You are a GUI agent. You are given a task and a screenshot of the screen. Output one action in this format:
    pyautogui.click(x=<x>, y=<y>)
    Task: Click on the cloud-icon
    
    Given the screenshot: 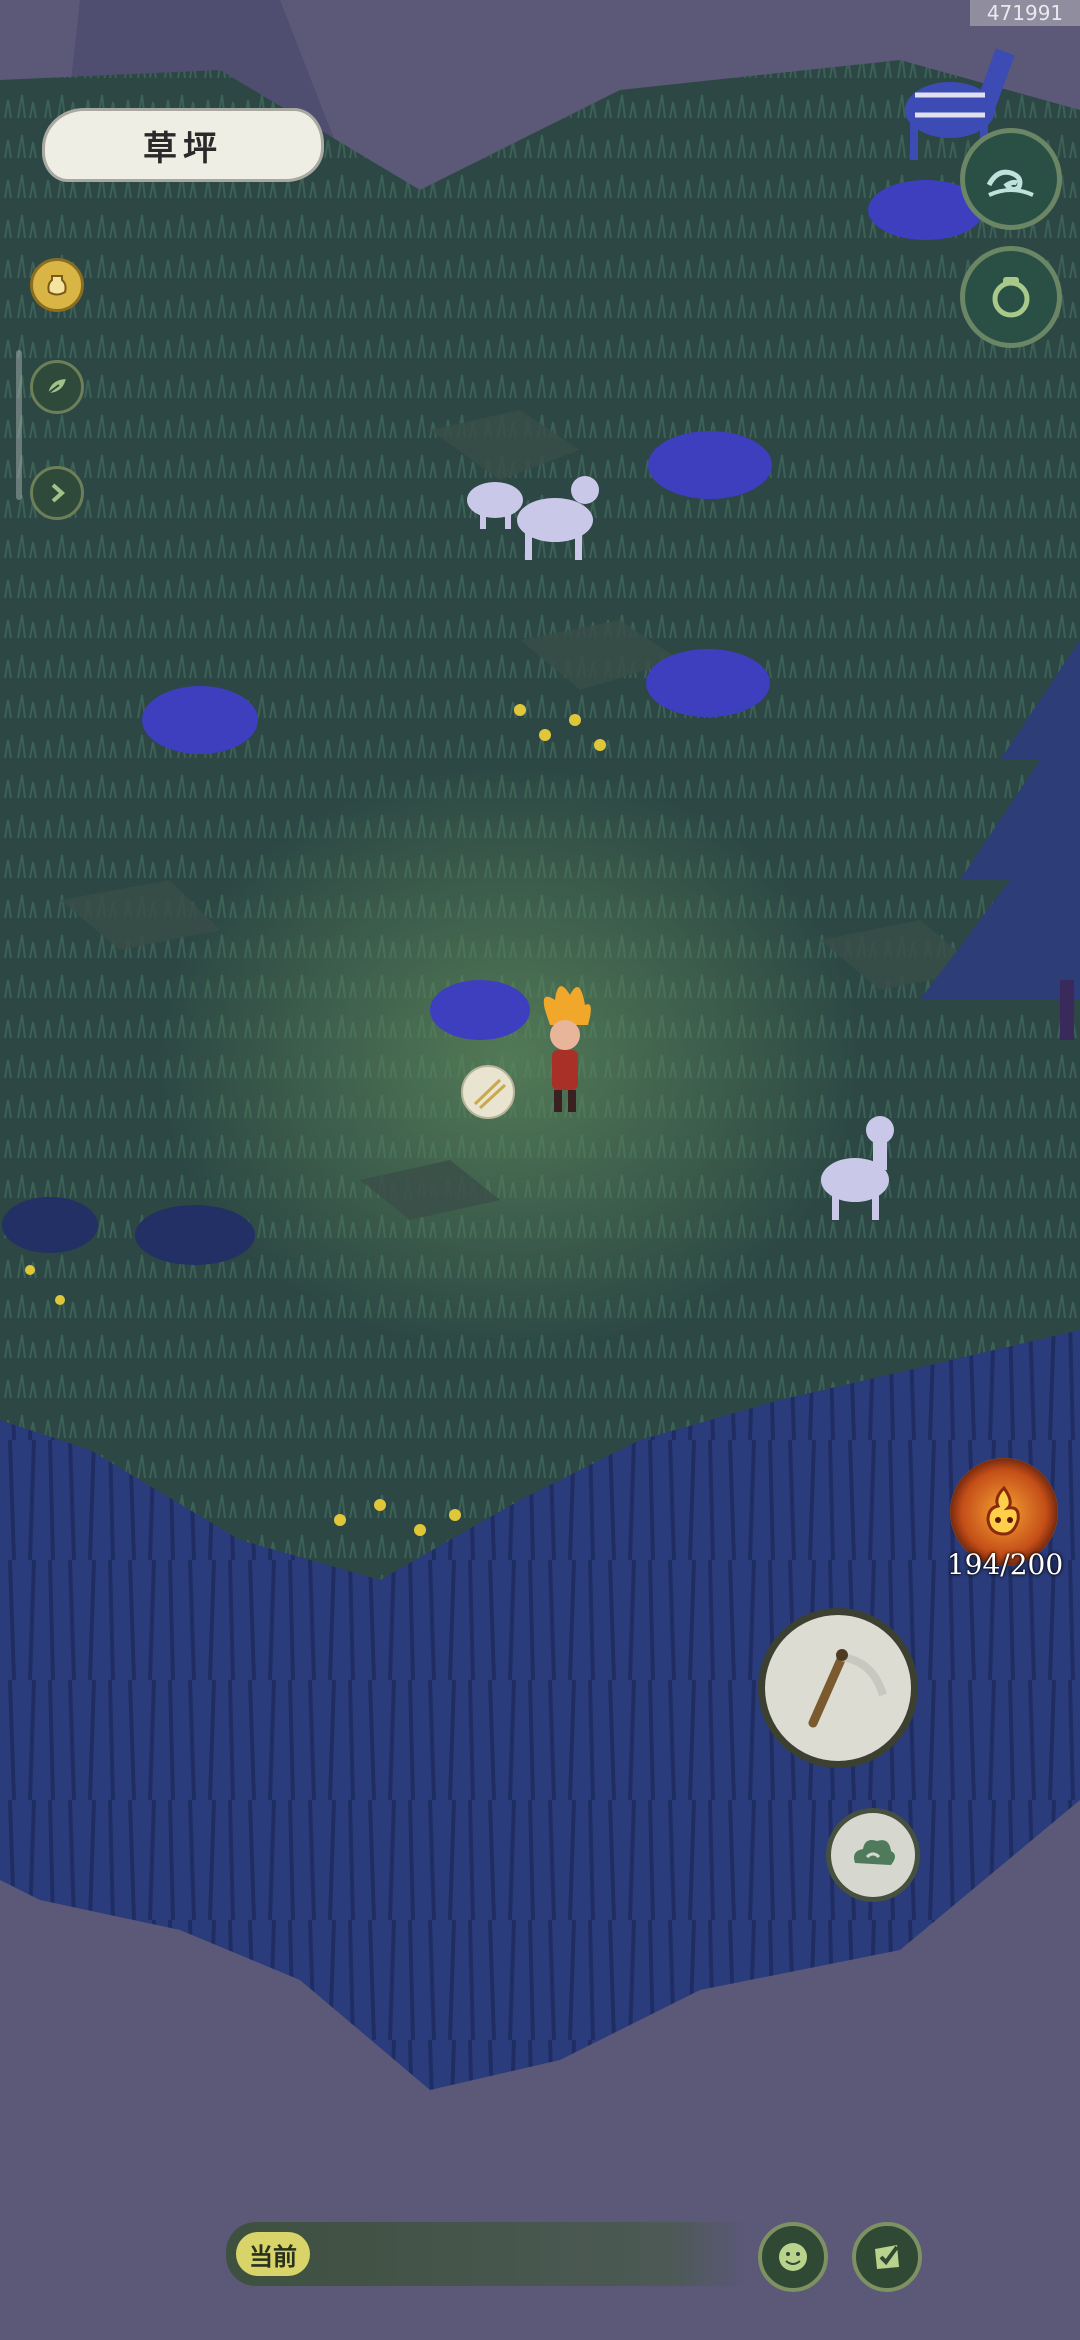 What is the action you would take?
    pyautogui.click(x=874, y=1852)
    